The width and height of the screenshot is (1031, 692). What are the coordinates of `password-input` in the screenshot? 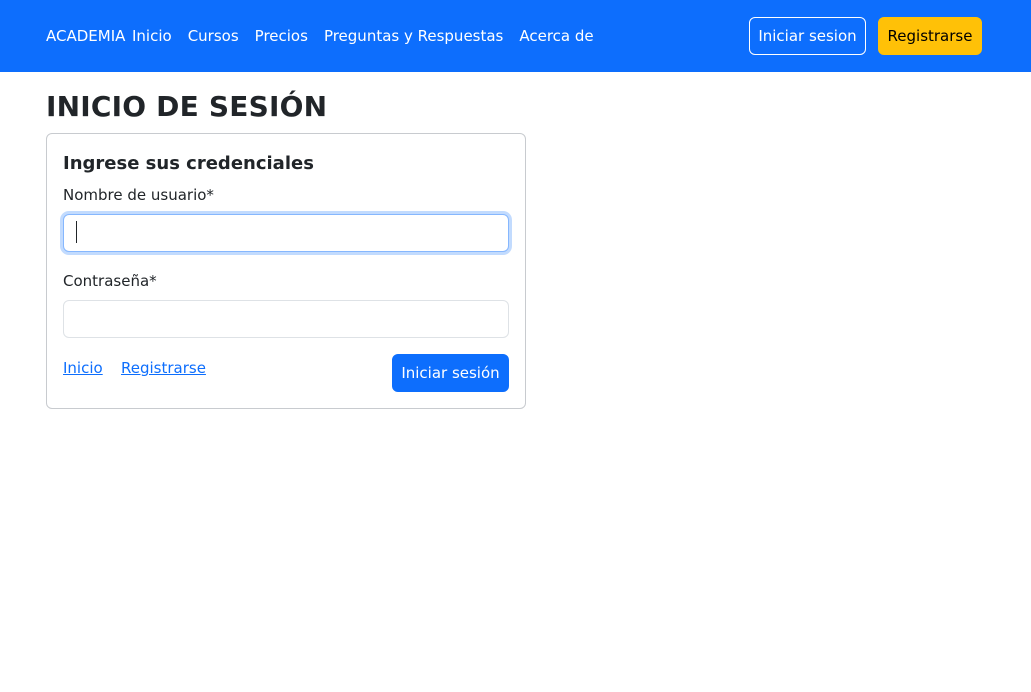 It's located at (286, 319).